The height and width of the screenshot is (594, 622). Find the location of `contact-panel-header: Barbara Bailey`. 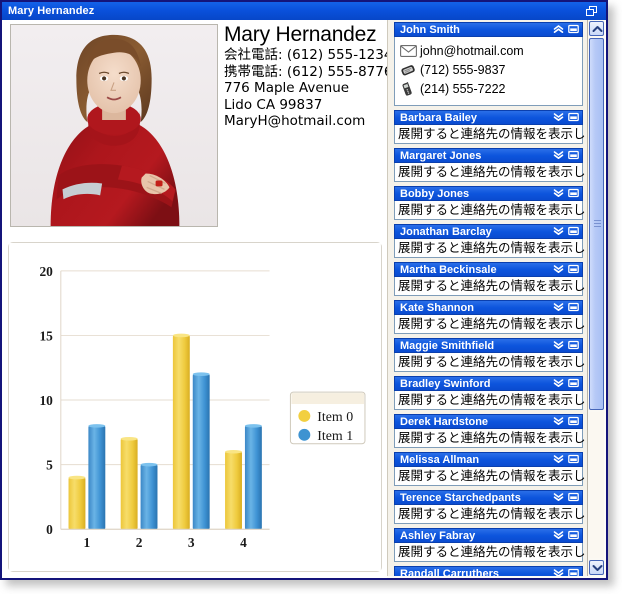

contact-panel-header: Barbara Bailey is located at coordinates (488, 117).